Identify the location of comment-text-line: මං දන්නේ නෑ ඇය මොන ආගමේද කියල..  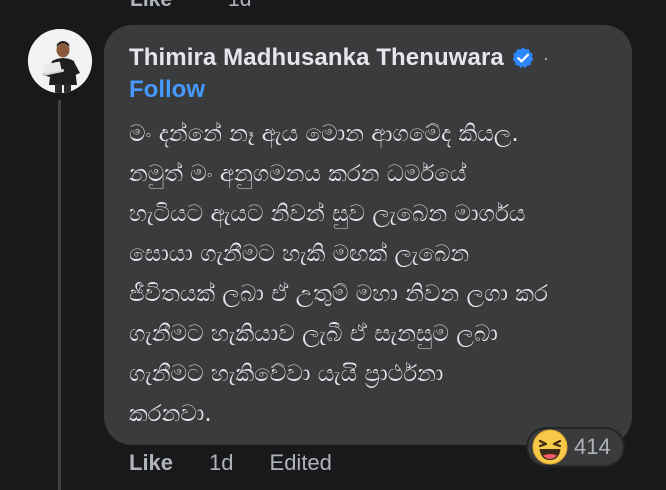
(324, 134).